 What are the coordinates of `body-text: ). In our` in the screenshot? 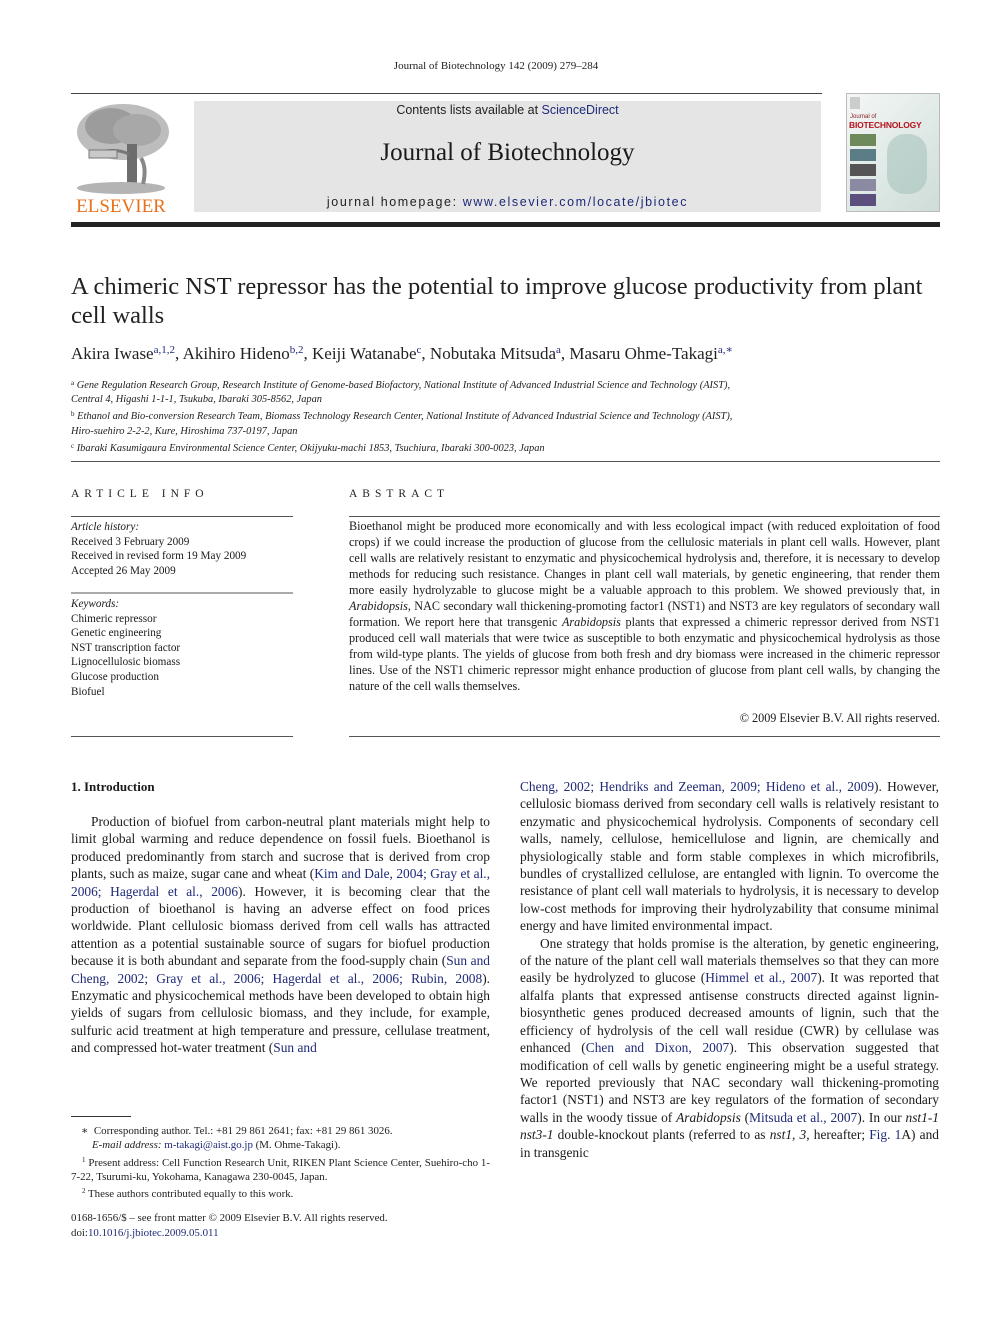 It's located at (881, 1117).